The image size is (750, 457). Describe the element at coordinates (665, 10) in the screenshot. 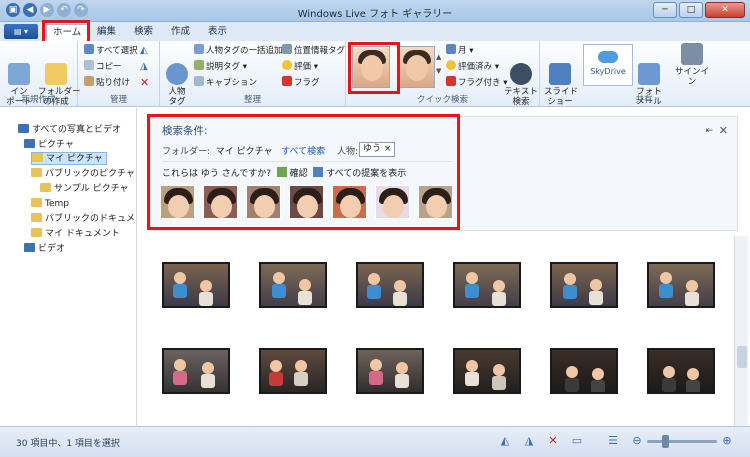

I see `minimize-button: ─` at that location.